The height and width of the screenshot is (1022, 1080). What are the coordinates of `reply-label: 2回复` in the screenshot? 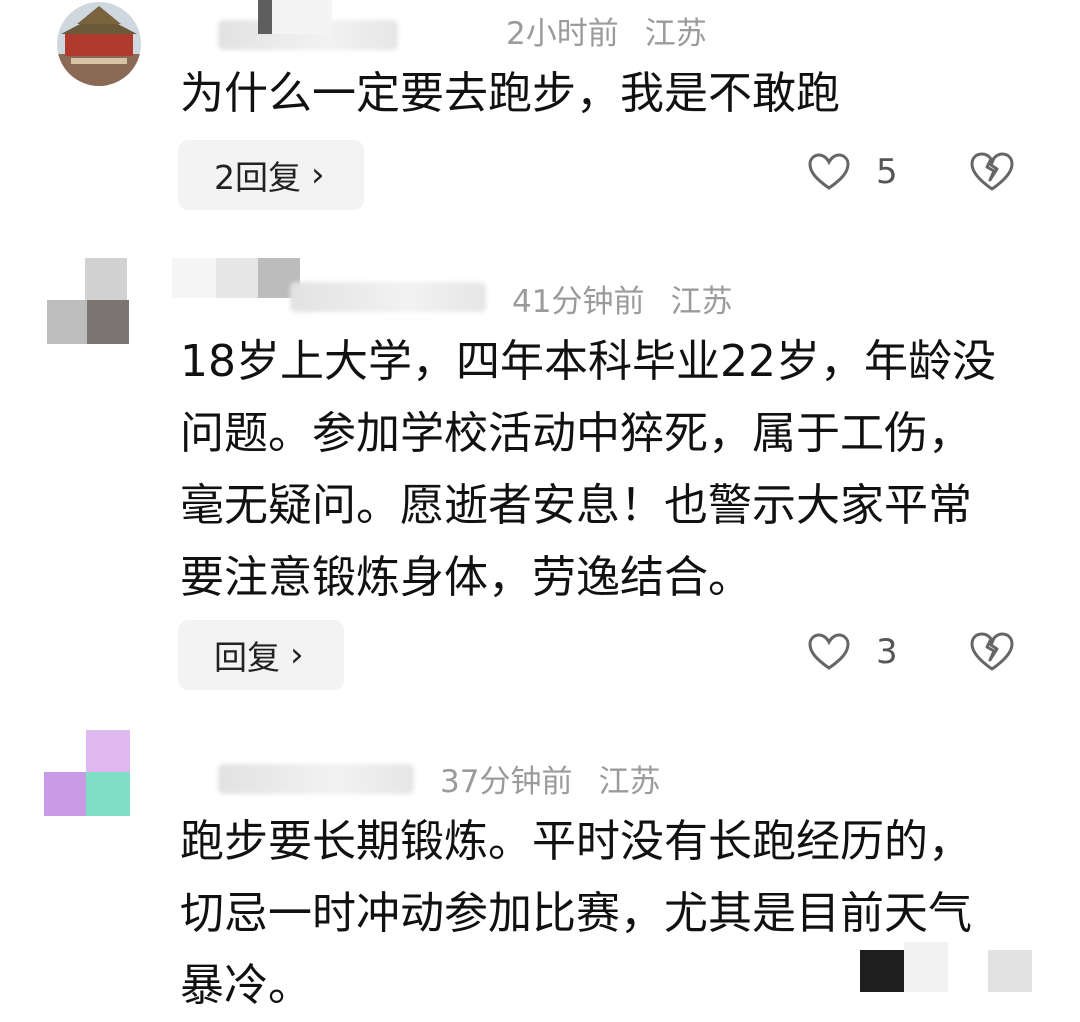 It's located at (257, 177).